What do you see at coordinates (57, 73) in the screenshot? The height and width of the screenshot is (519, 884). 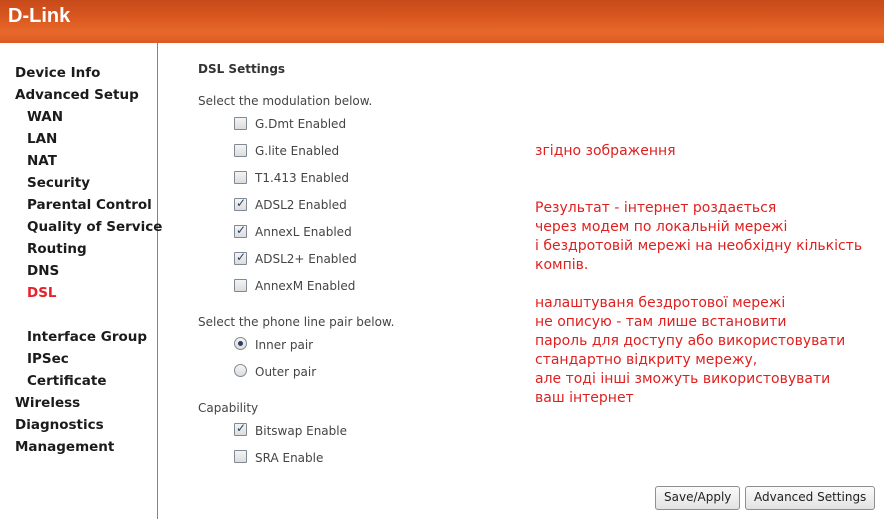 I see `sidebar-item-device-info: Device Info` at bounding box center [57, 73].